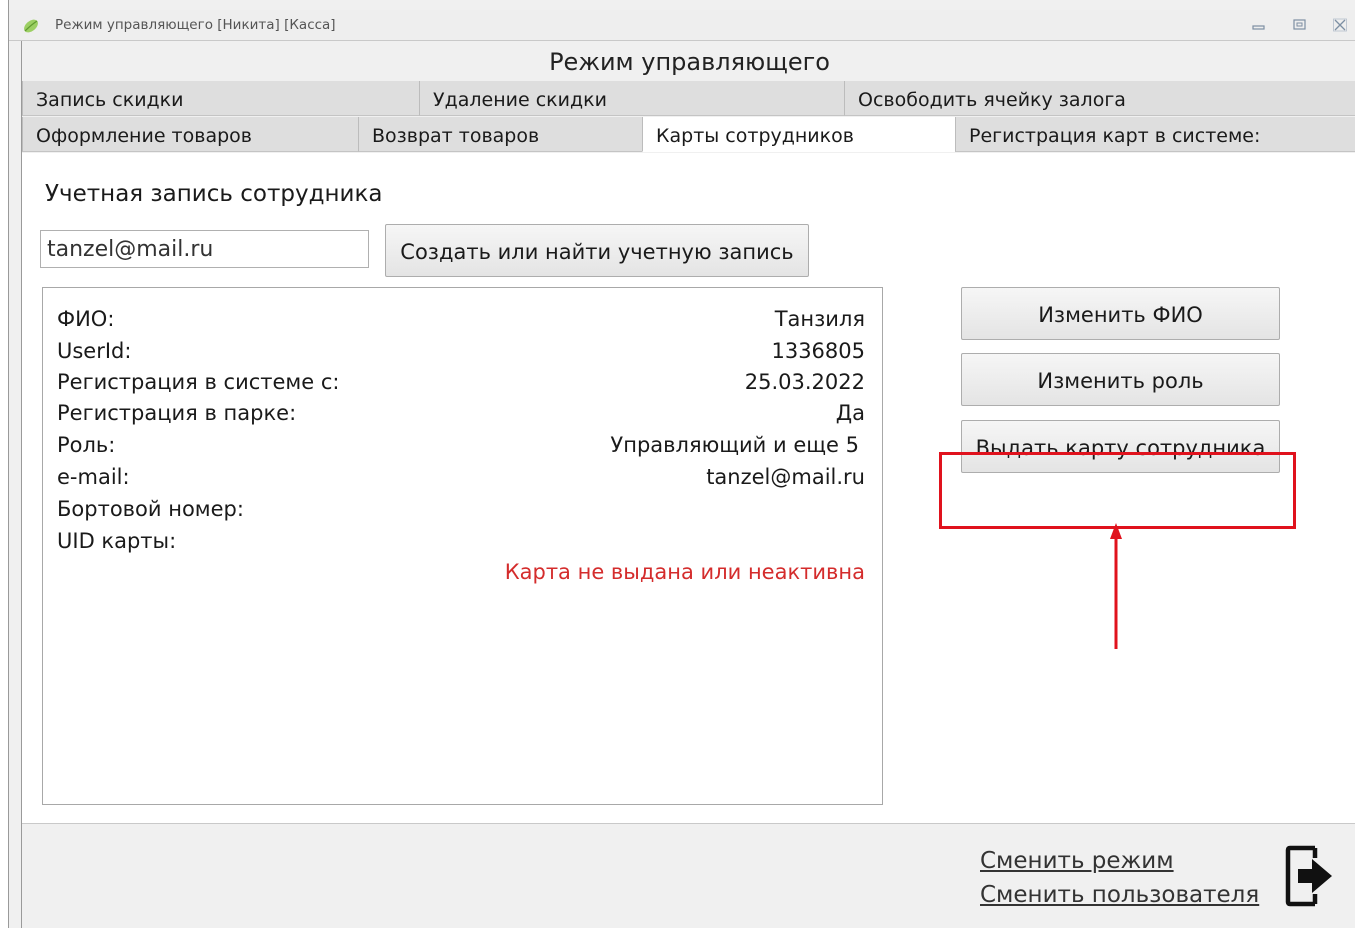 The height and width of the screenshot is (928, 1355). Describe the element at coordinates (86, 319) in the screenshot. I see `info-key: ФИО:` at that location.